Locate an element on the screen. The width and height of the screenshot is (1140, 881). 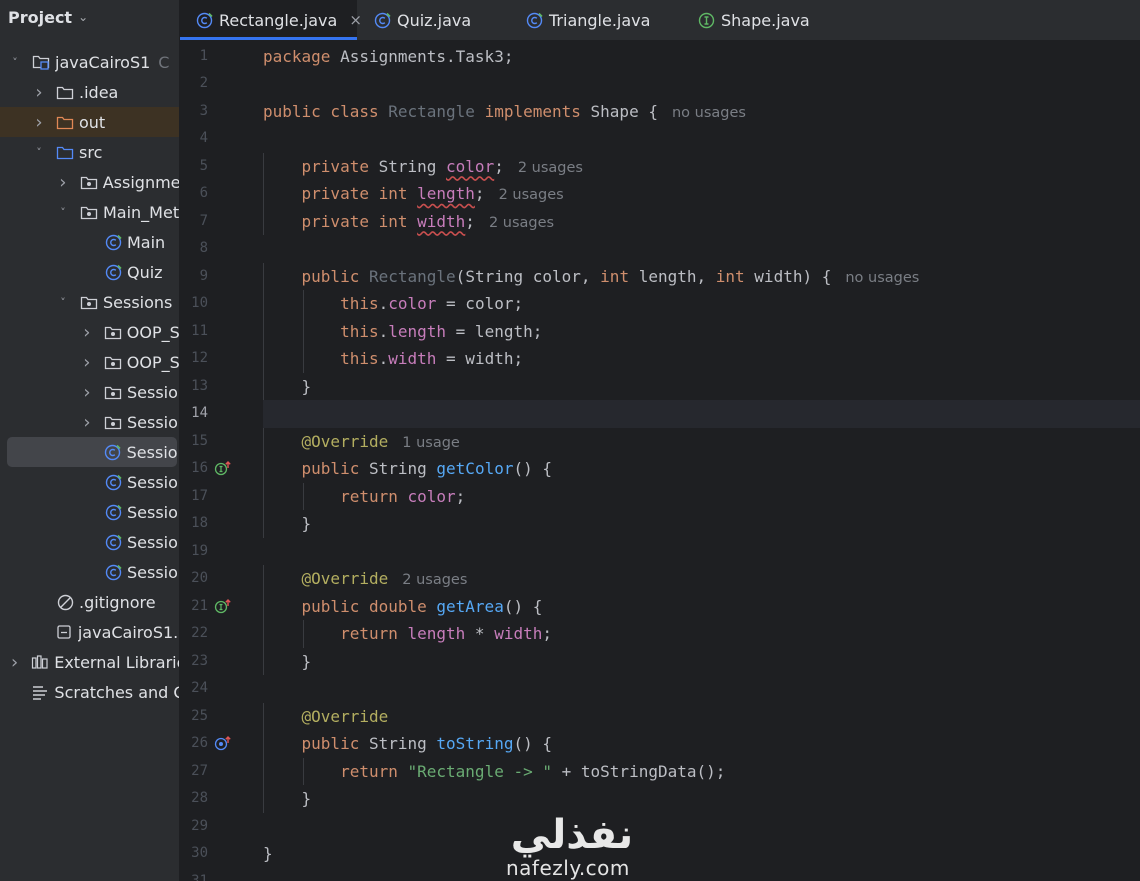
tree-item: › .idea is located at coordinates (89, 92).